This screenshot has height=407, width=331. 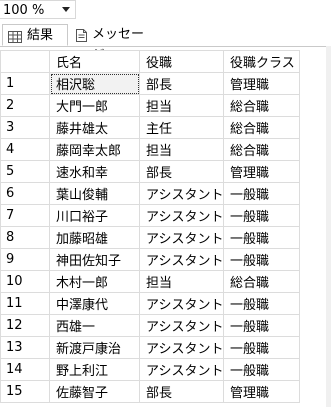 I want to click on table-row: 12 西雄一 アシスタント 一般職, so click(x=150, y=325).